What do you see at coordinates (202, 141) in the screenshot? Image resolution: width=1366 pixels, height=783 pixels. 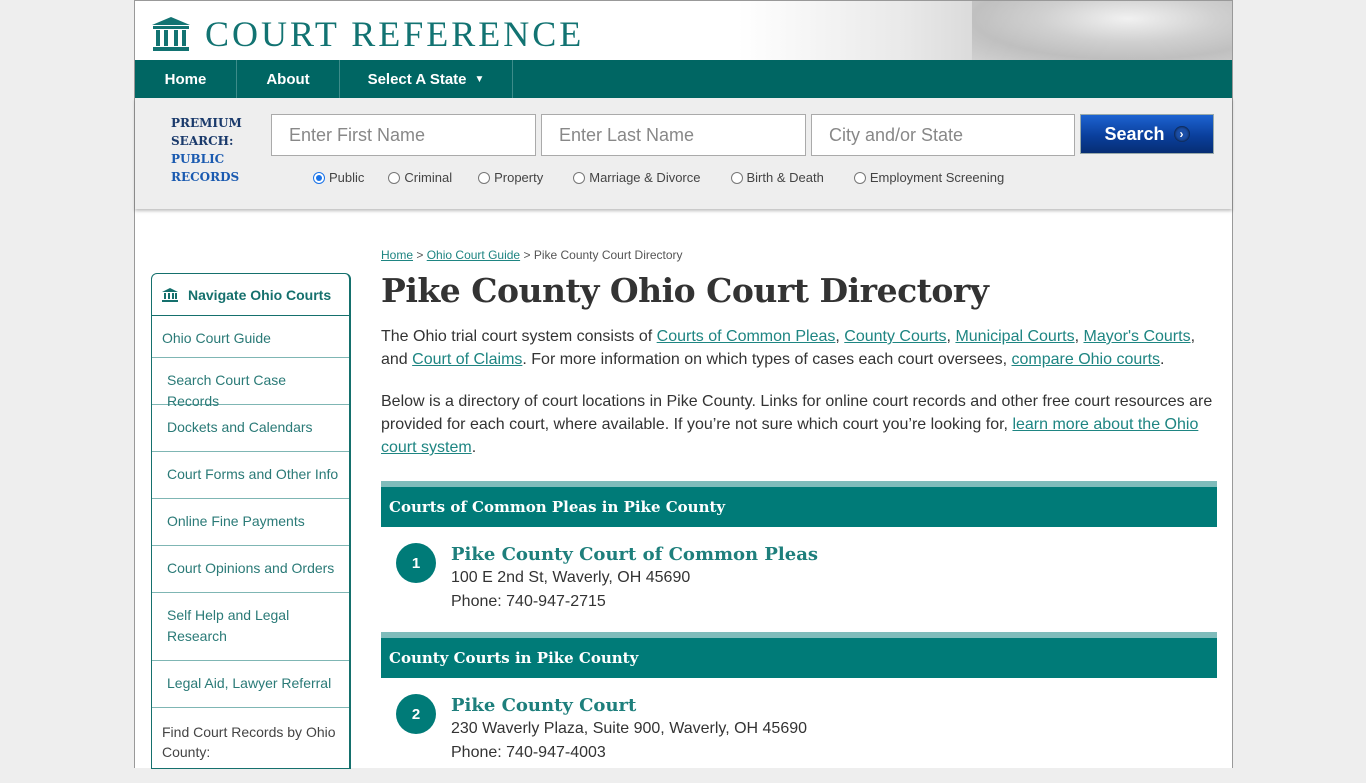 I see `premium-label-line2: SEARCH:` at bounding box center [202, 141].